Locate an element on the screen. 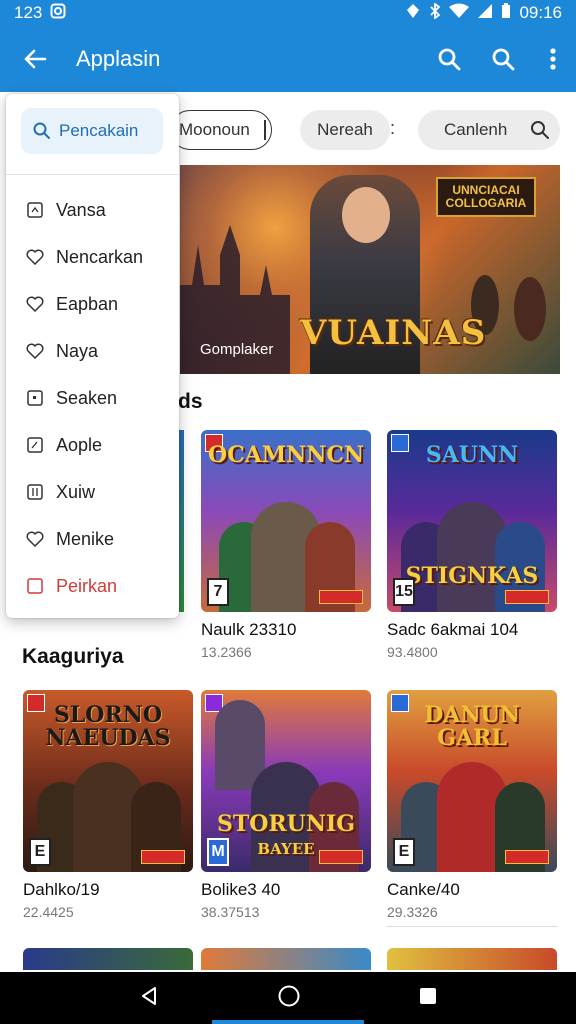  art-title: DANUN GARL is located at coordinates (472, 727).